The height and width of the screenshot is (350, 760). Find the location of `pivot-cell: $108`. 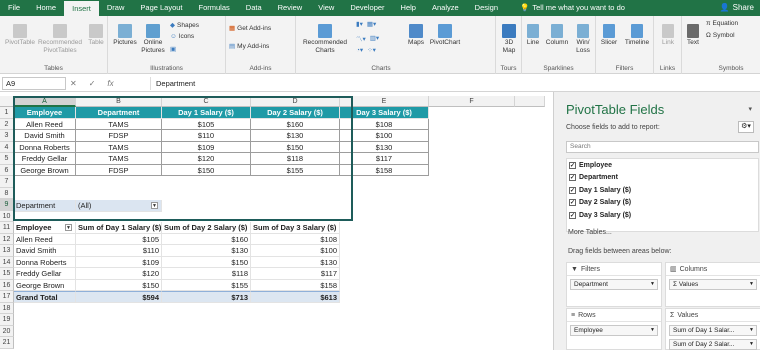

pivot-cell: $108 is located at coordinates (295, 239).